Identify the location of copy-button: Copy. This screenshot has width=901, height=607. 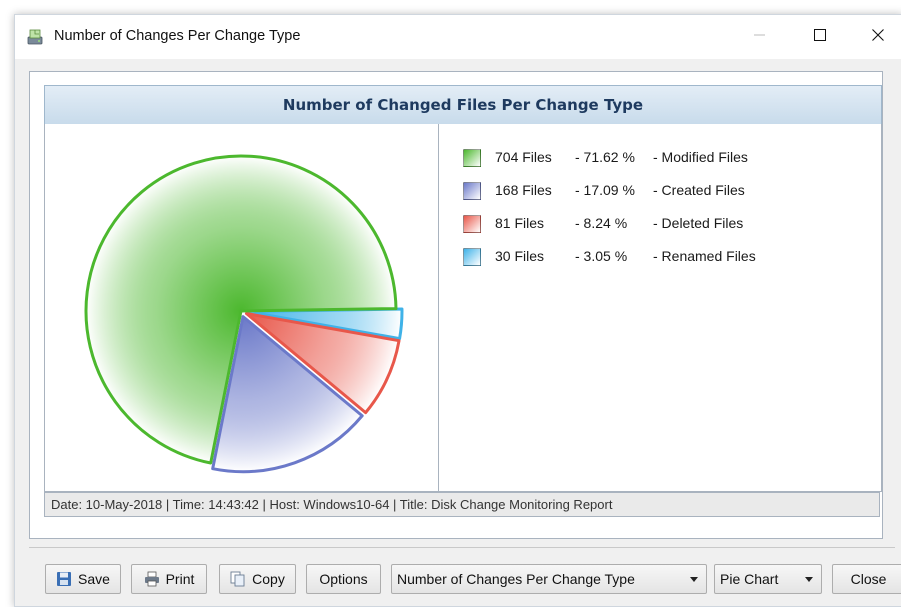
(257, 579).